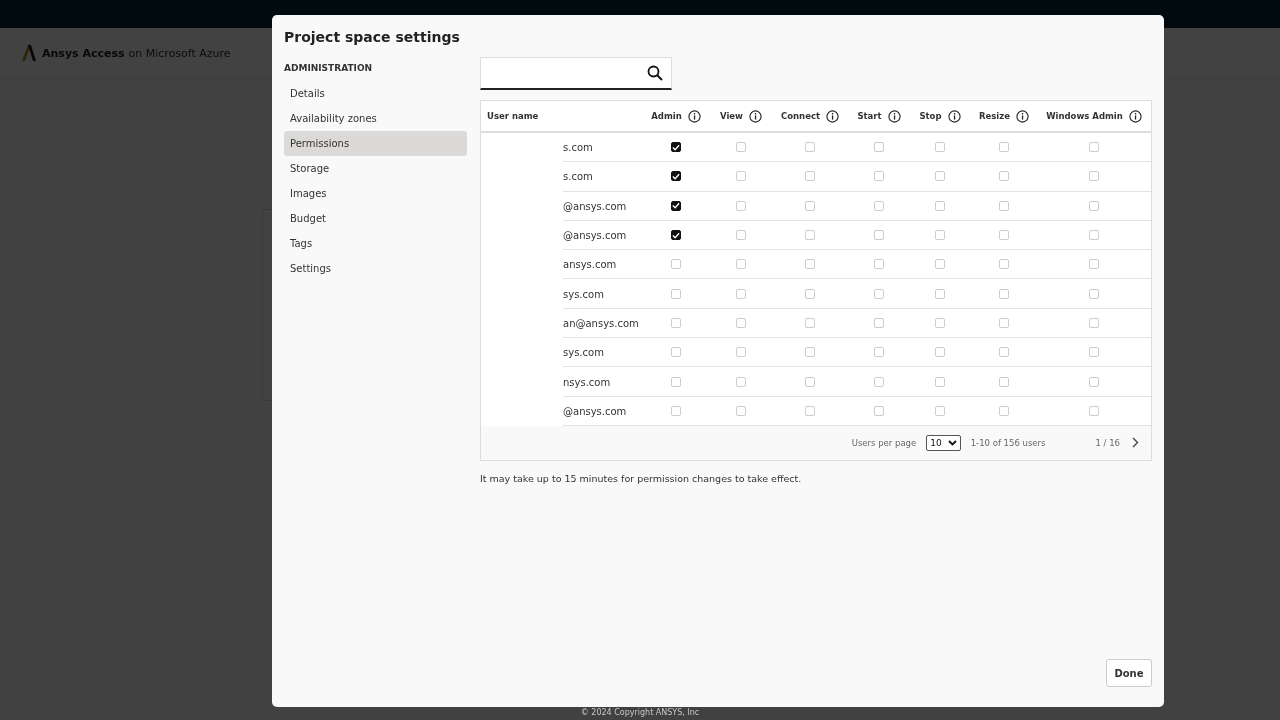 Image resolution: width=1280 pixels, height=720 pixels. I want to click on sidebar-item: Details, so click(375, 93).